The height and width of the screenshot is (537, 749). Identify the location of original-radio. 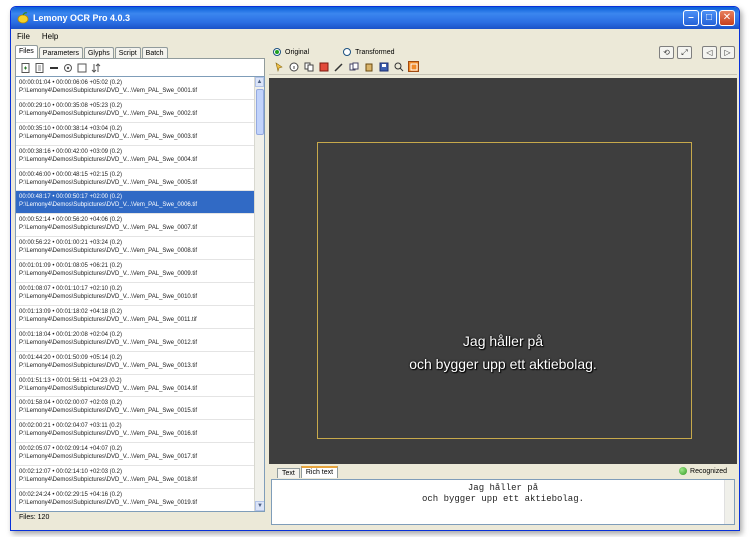
(277, 52).